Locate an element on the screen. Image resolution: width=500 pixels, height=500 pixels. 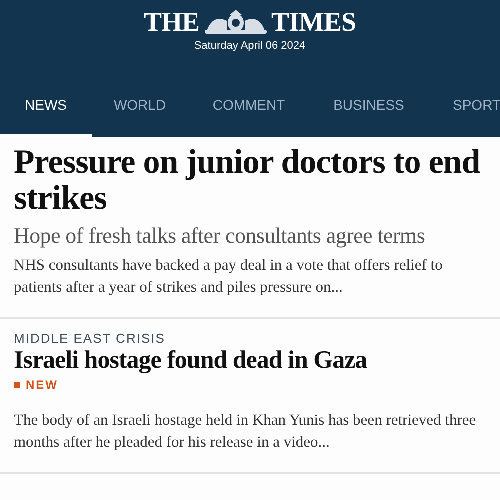
section-tab: COMMENT is located at coordinates (249, 106).